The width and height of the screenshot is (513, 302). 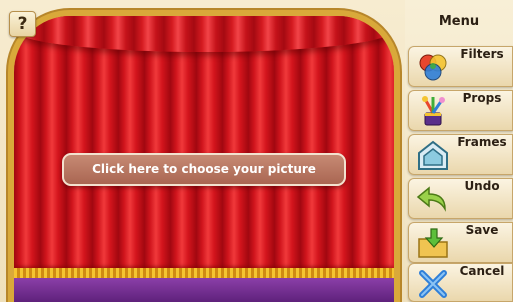 I want to click on save-icon, so click(x=433, y=243).